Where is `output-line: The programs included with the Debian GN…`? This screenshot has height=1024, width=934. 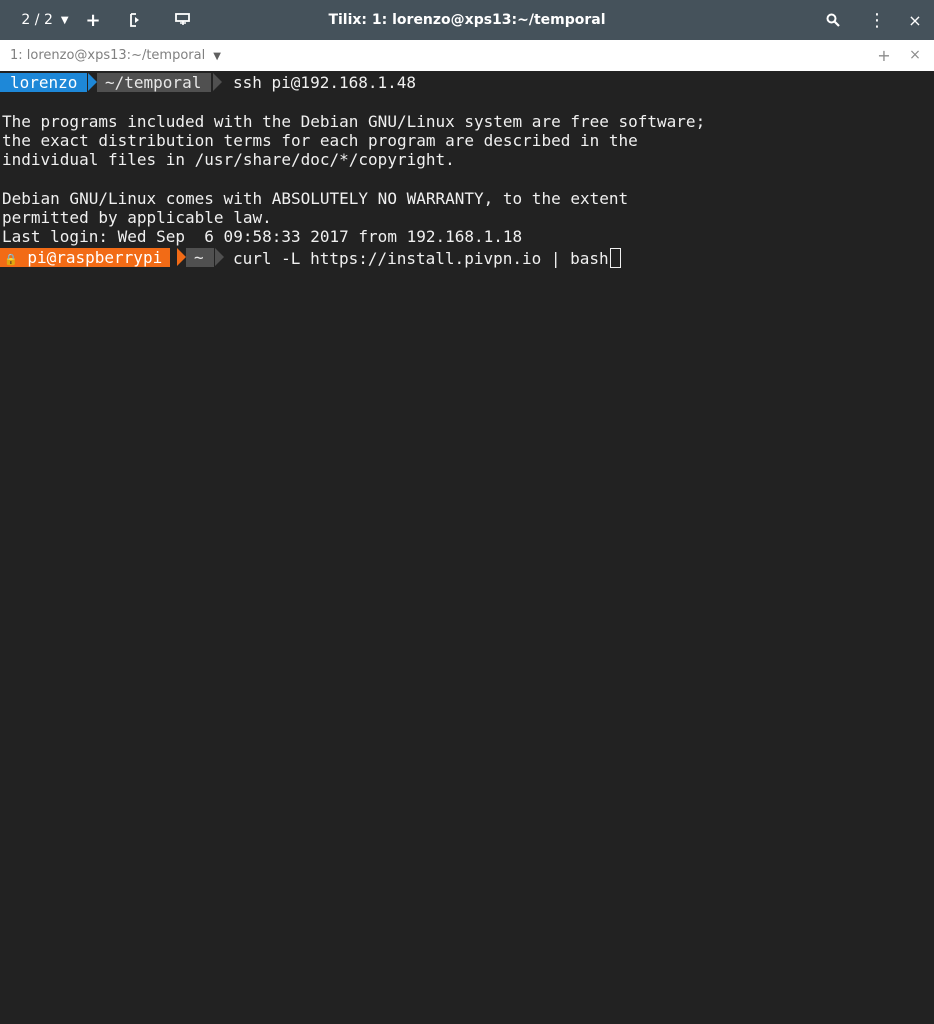
output-line: The programs included with the Debian GN… is located at coordinates (354, 121).